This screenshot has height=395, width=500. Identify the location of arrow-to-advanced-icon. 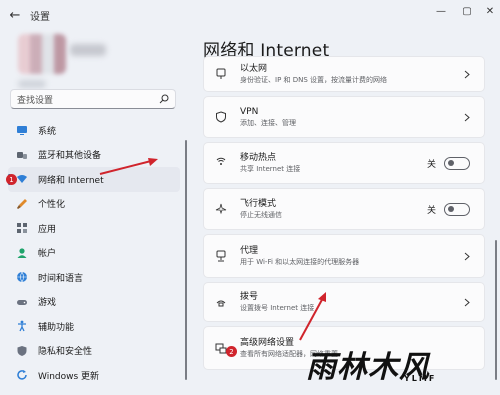
(312, 316).